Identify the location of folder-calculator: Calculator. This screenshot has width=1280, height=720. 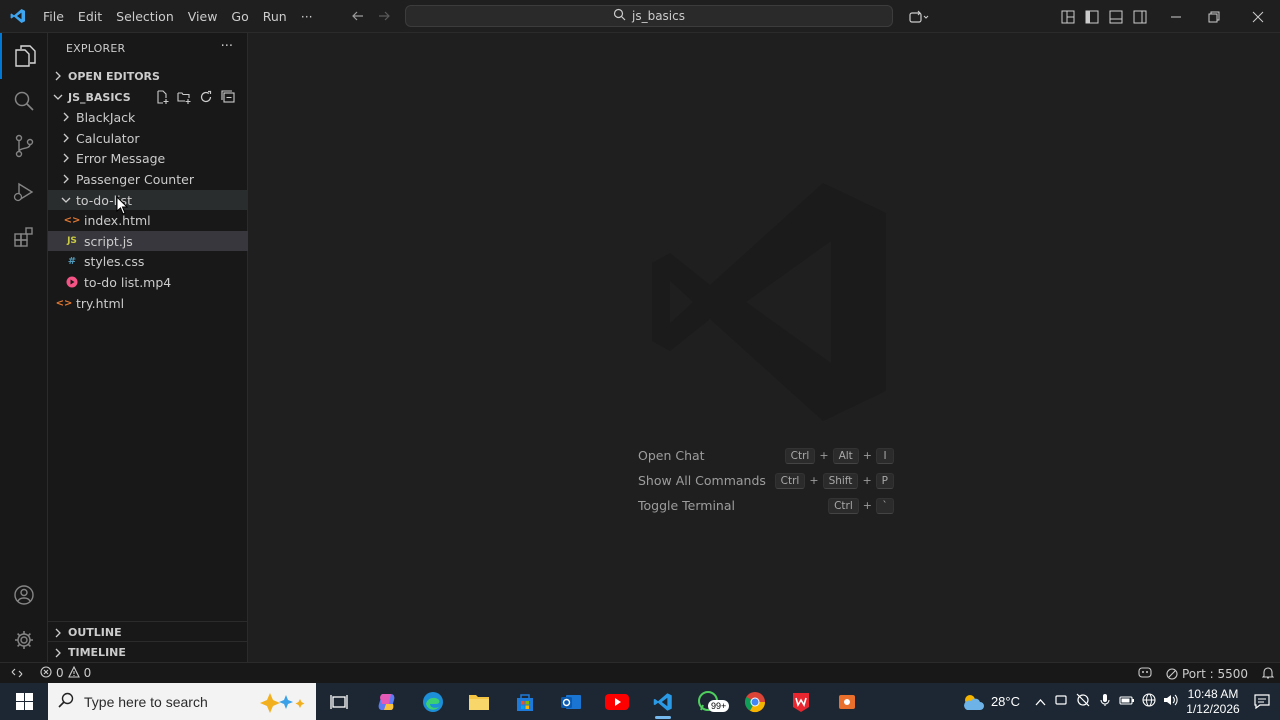
(148, 138).